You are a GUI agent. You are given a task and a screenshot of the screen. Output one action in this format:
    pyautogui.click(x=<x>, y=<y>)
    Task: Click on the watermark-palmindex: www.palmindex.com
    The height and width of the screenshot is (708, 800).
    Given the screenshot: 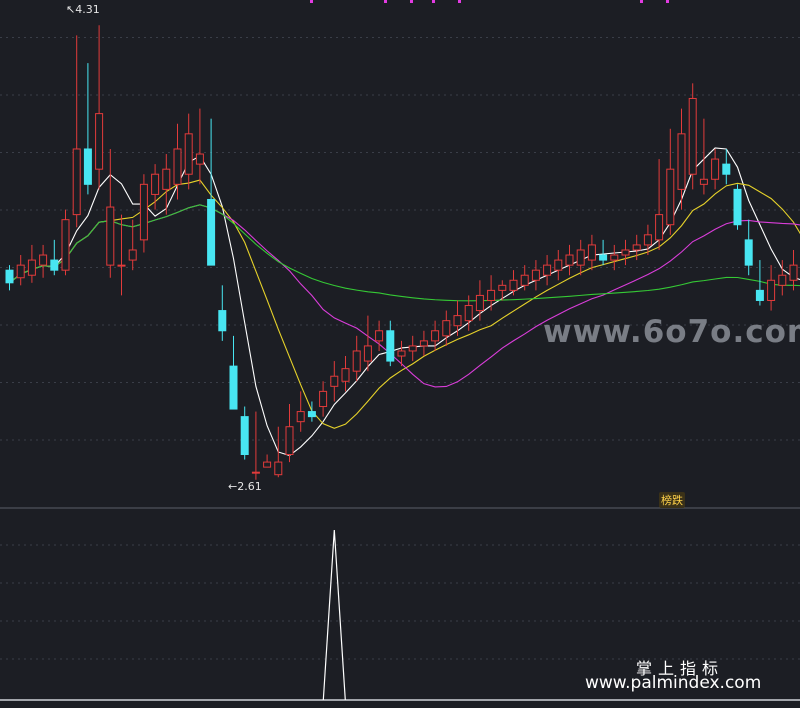 What is the action you would take?
    pyautogui.click(x=673, y=683)
    